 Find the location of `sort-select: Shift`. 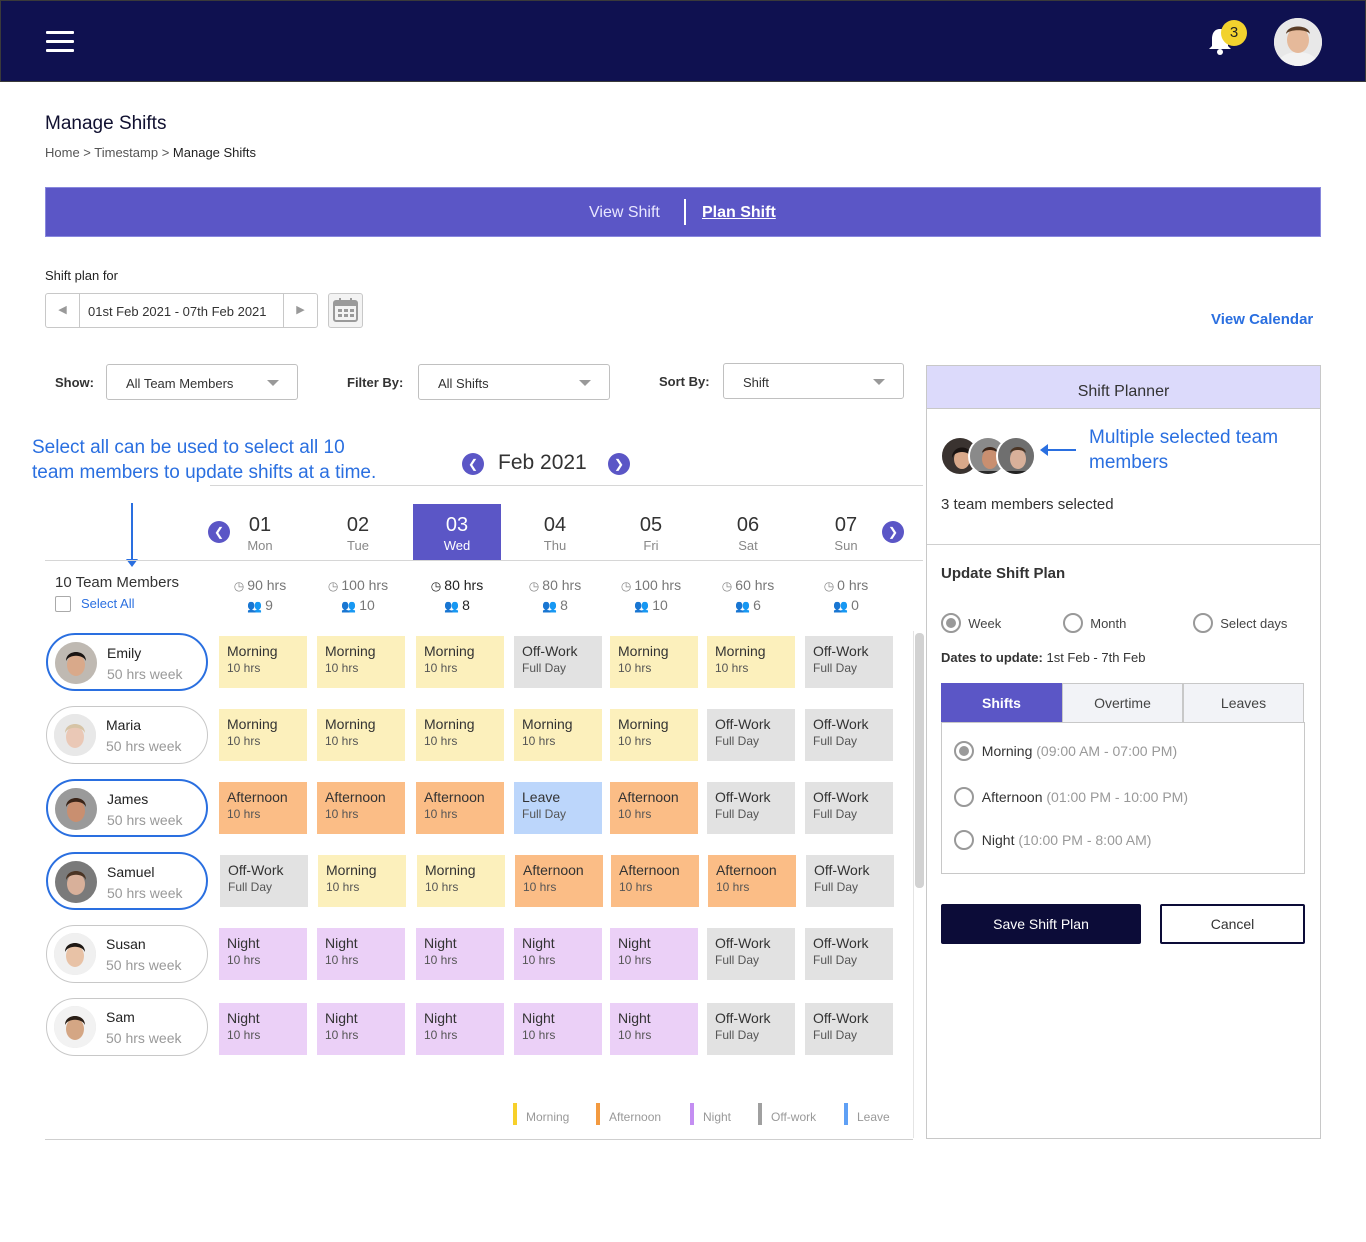

sort-select: Shift is located at coordinates (813, 381).